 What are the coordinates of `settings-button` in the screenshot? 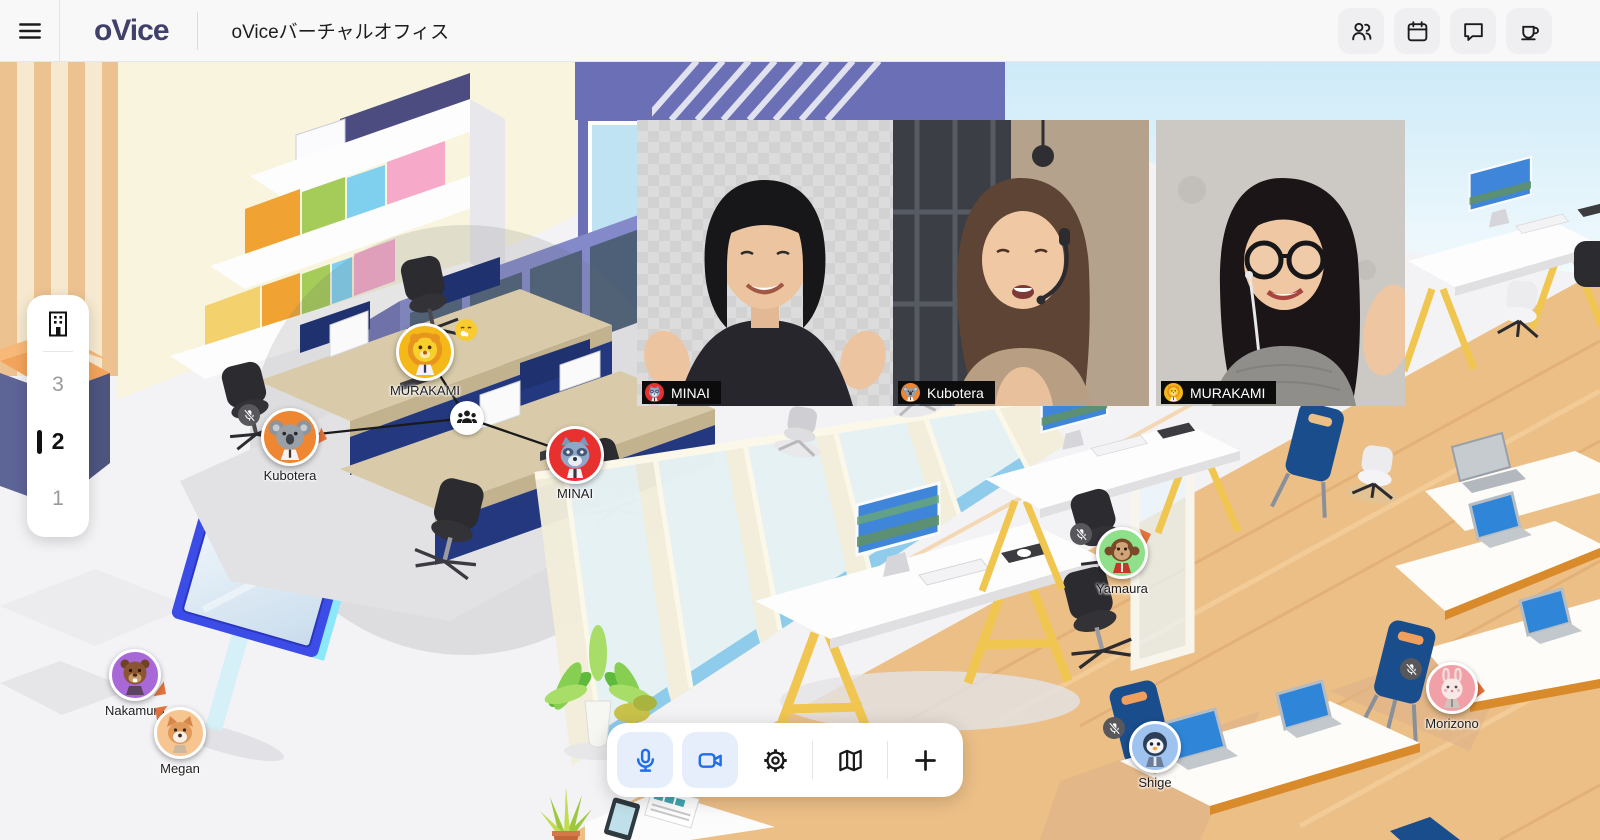 It's located at (775, 760).